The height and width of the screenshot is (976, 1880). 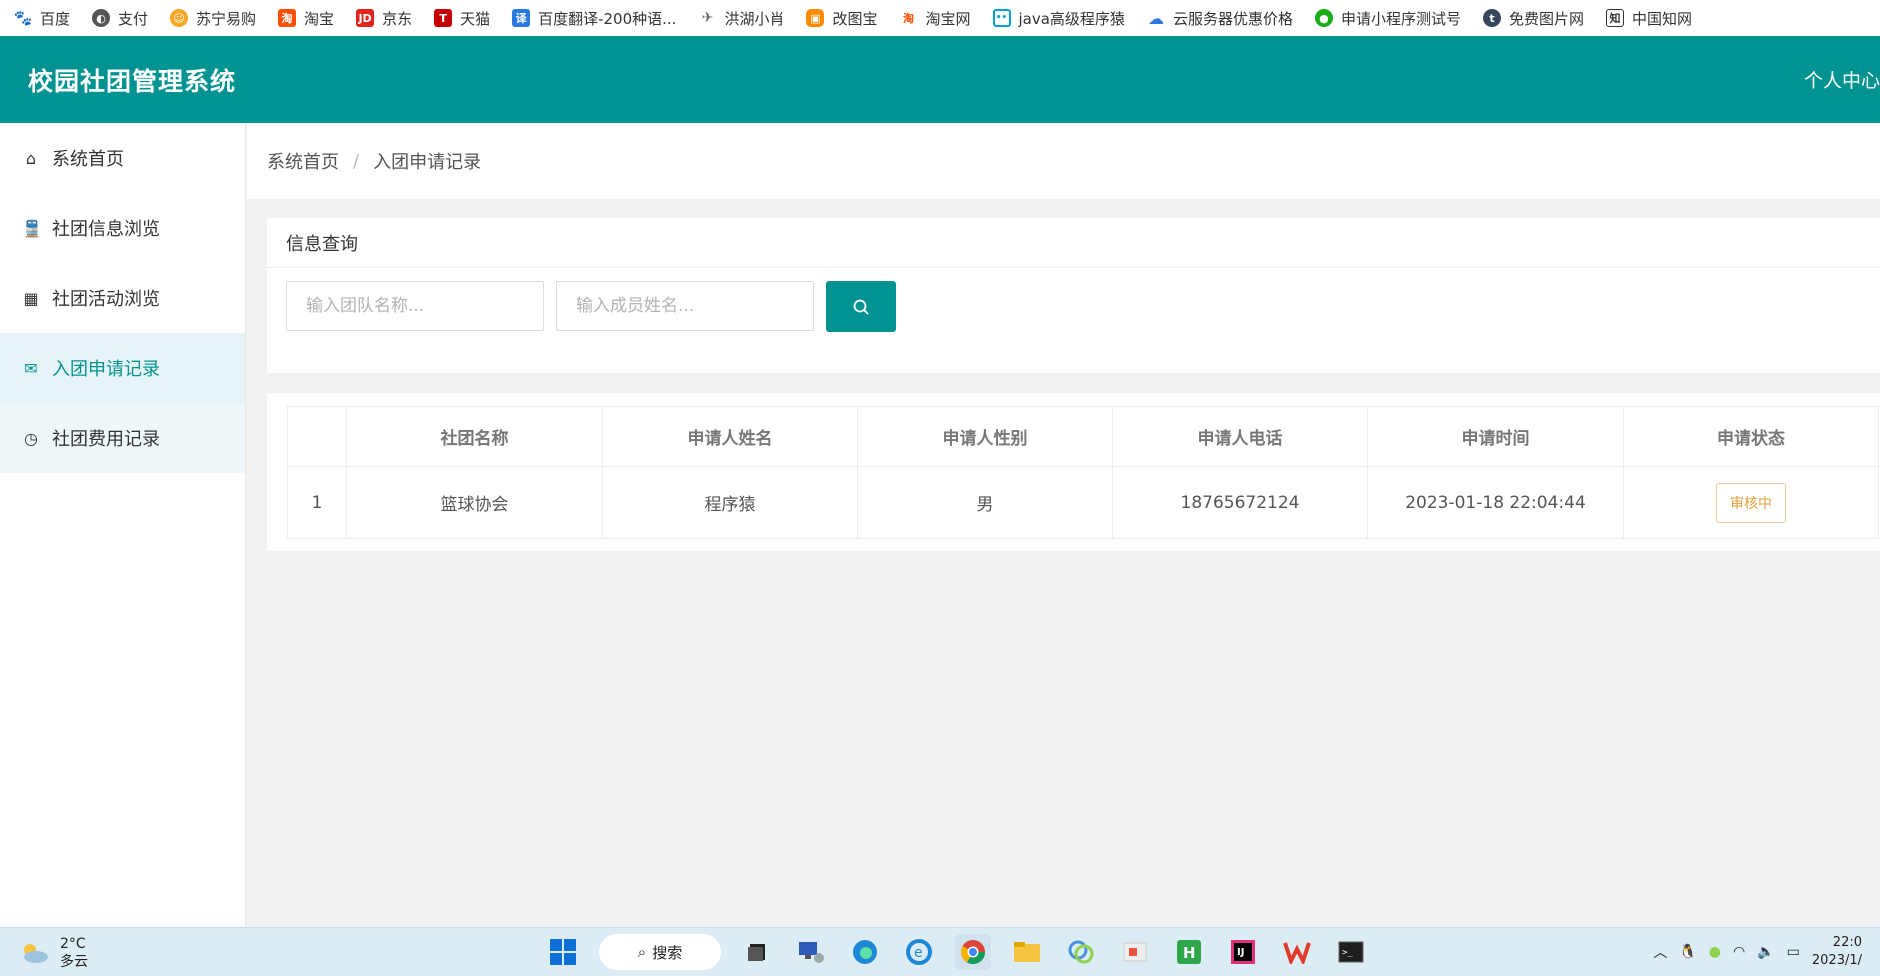 What do you see at coordinates (919, 952) in the screenshot?
I see `ie-browser-icon: e` at bounding box center [919, 952].